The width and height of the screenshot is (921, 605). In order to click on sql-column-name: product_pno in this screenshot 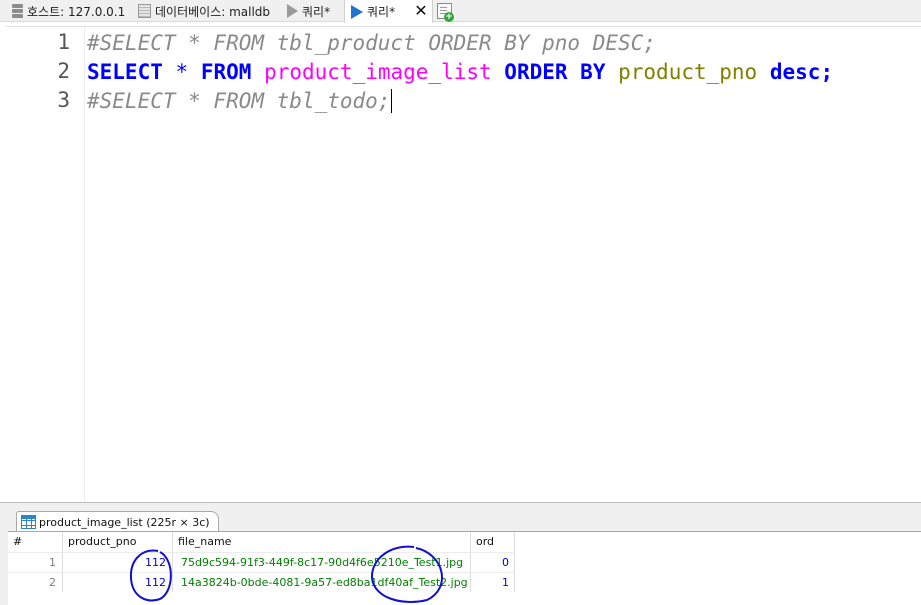, I will do `click(688, 72)`.